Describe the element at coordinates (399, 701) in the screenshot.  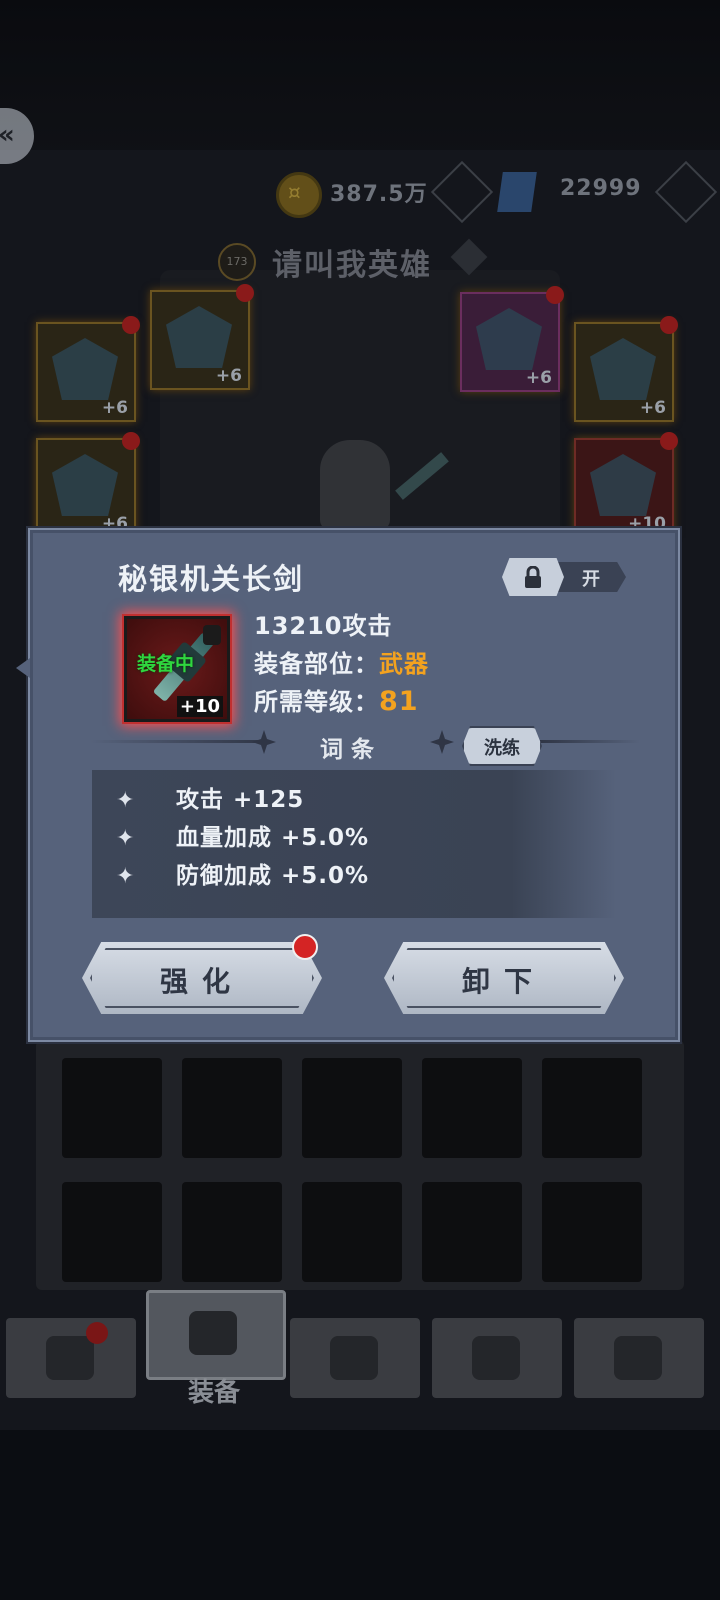
I see `level-value: 81` at that location.